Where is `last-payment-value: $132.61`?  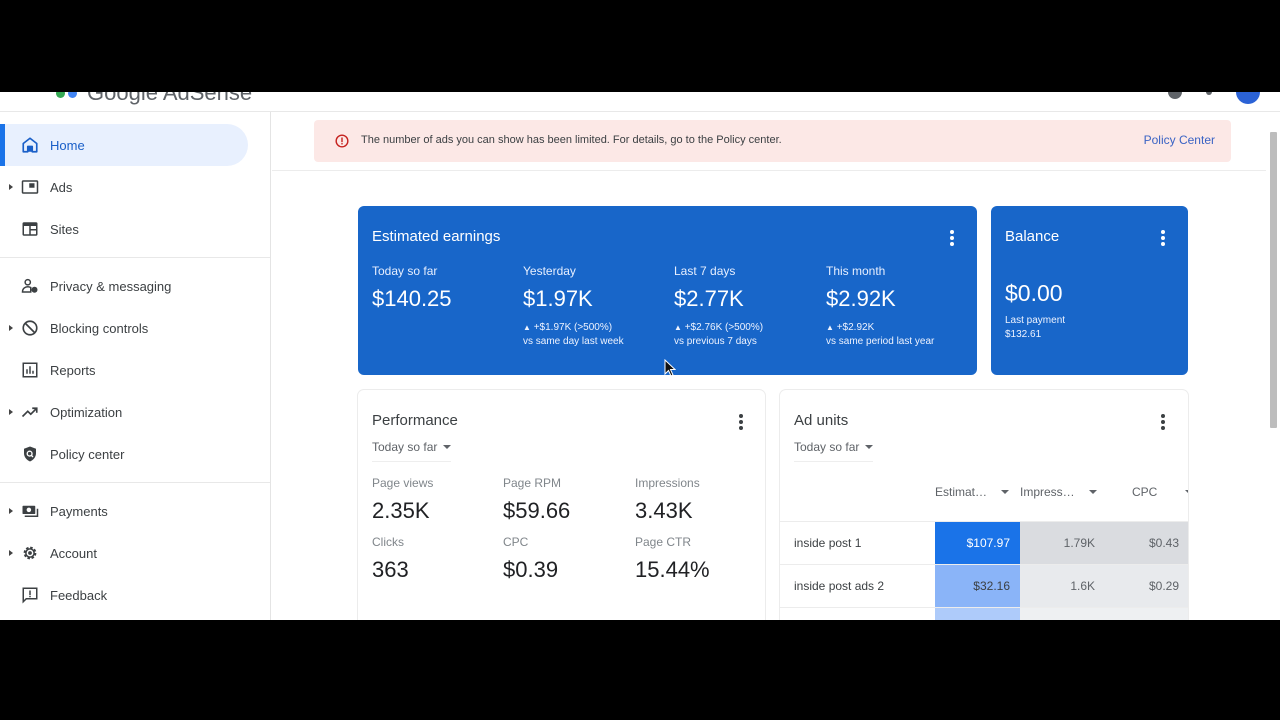
last-payment-value: $132.61 is located at coordinates (1023, 334).